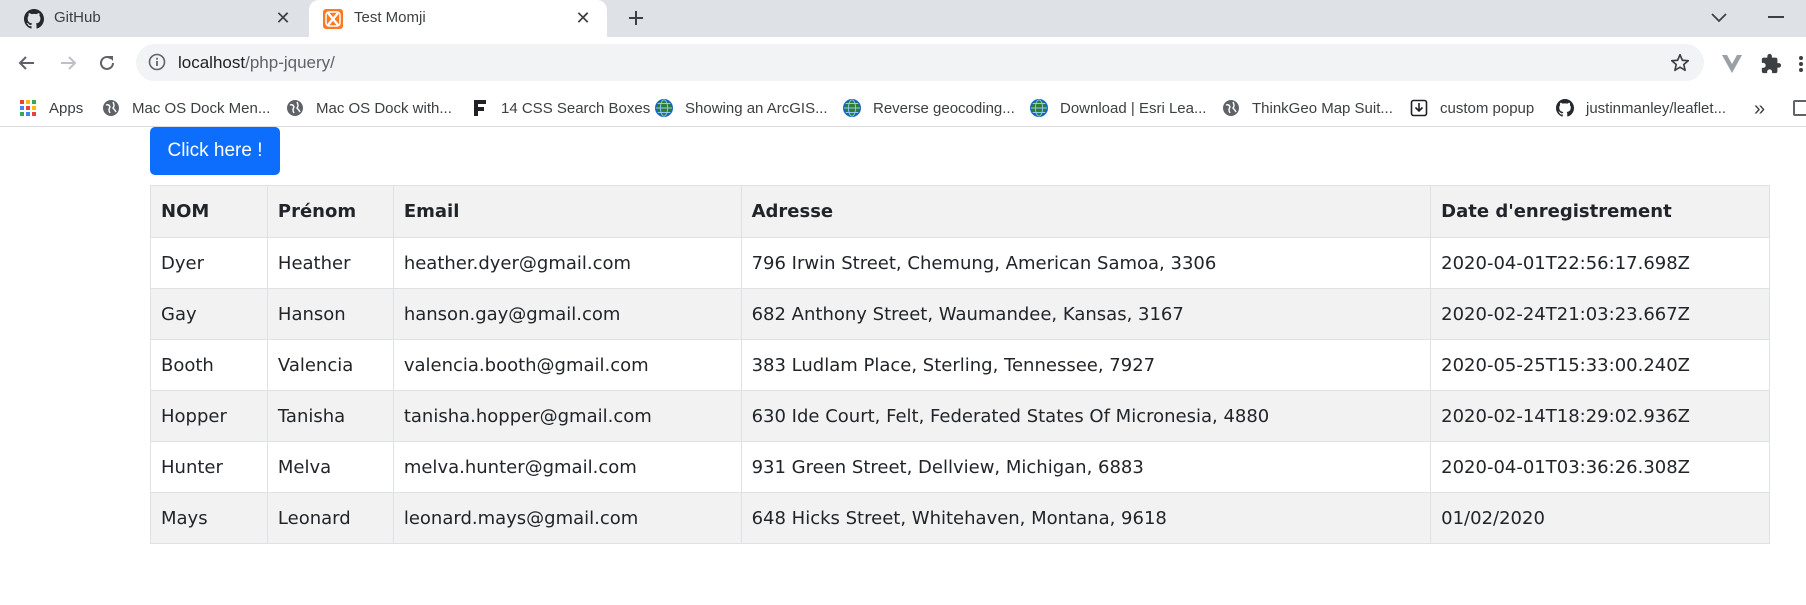 Image resolution: width=1806 pixels, height=605 pixels. What do you see at coordinates (330, 314) in the screenshot?
I see `cell-prenom: Hanson` at bounding box center [330, 314].